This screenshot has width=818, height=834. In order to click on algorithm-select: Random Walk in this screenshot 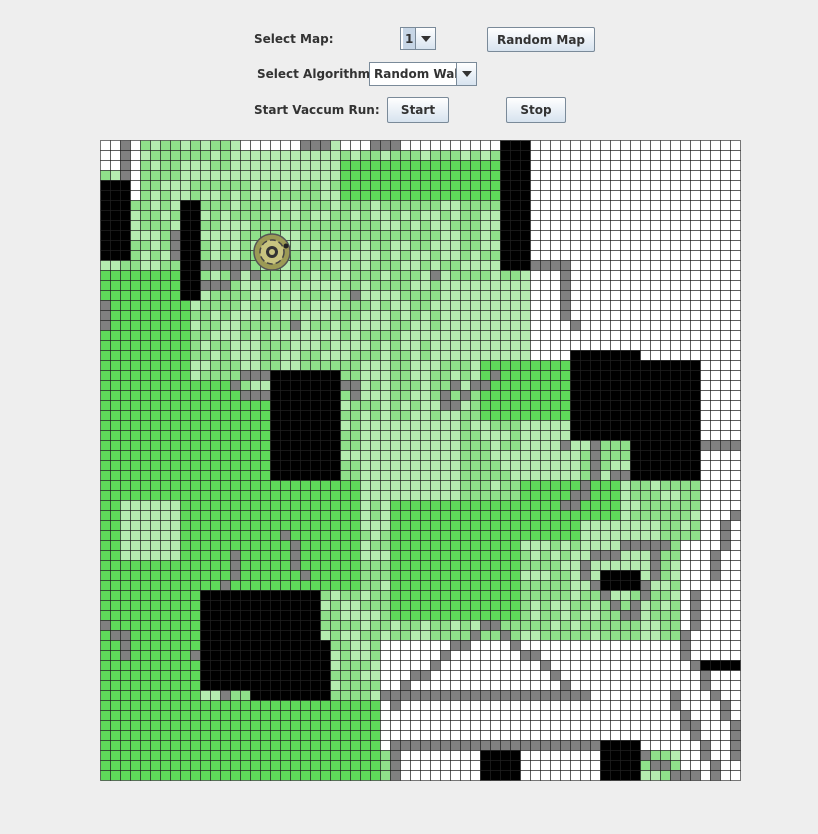, I will do `click(423, 74)`.